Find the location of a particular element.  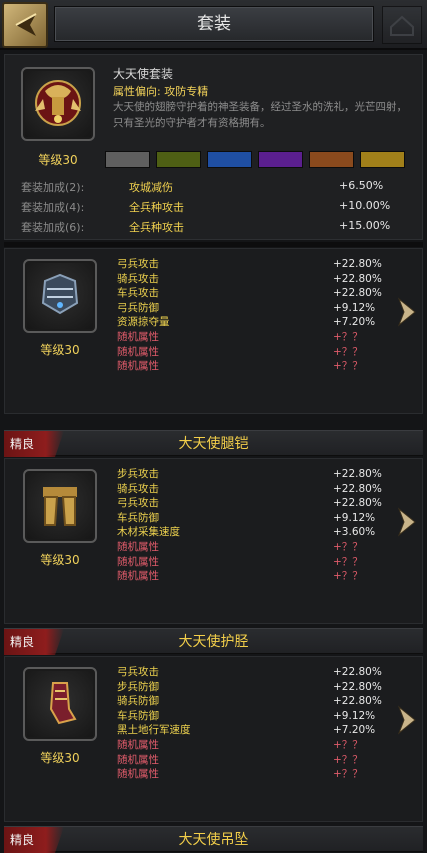

item-name: 大天使护胫 is located at coordinates (213, 642).